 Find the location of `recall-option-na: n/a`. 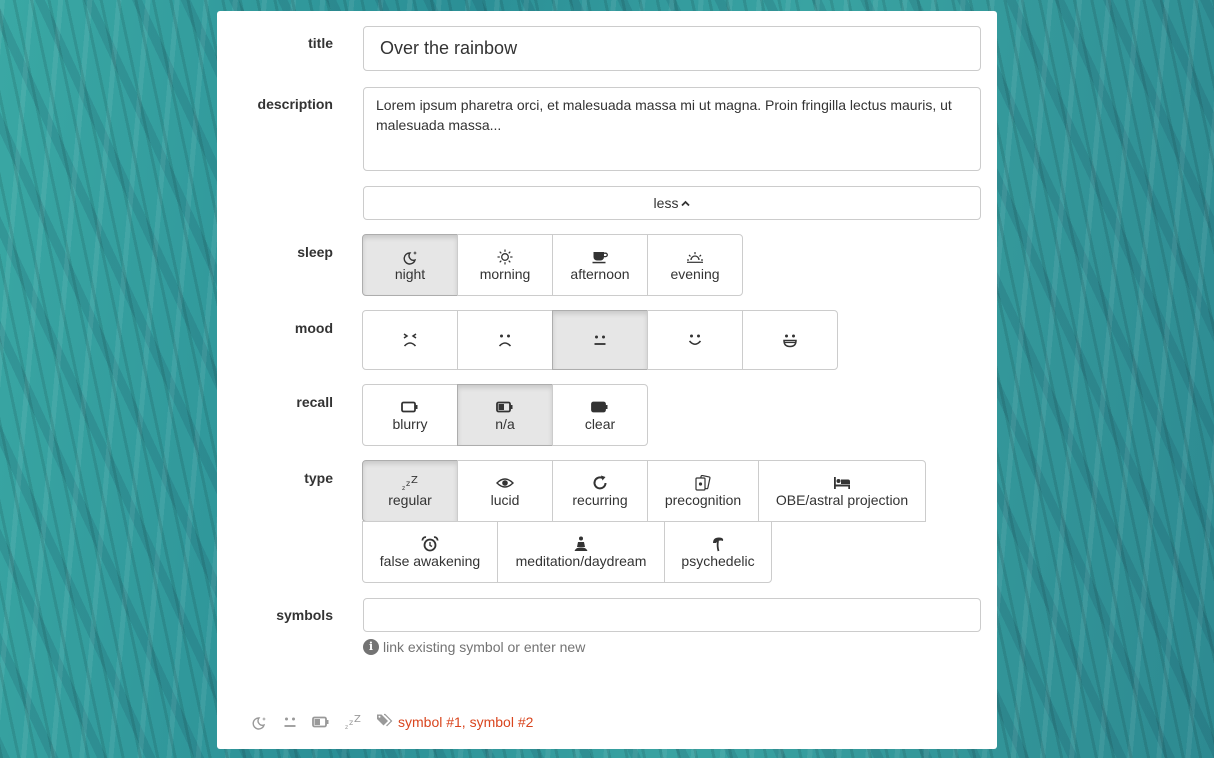

recall-option-na: n/a is located at coordinates (505, 415).